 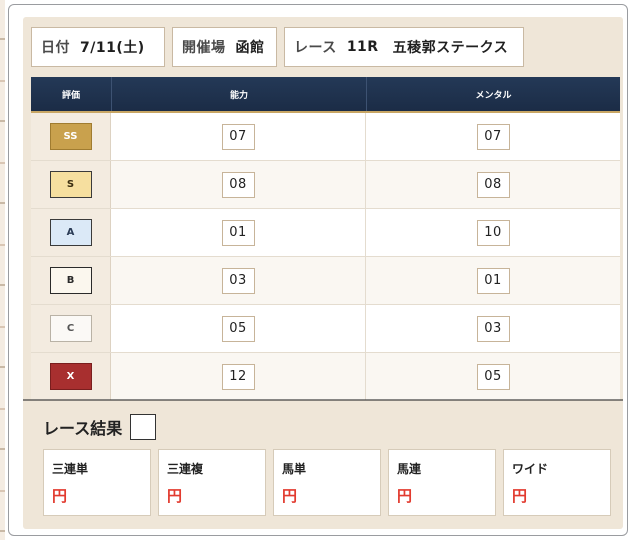 I want to click on mental-number: 05, so click(x=493, y=376).